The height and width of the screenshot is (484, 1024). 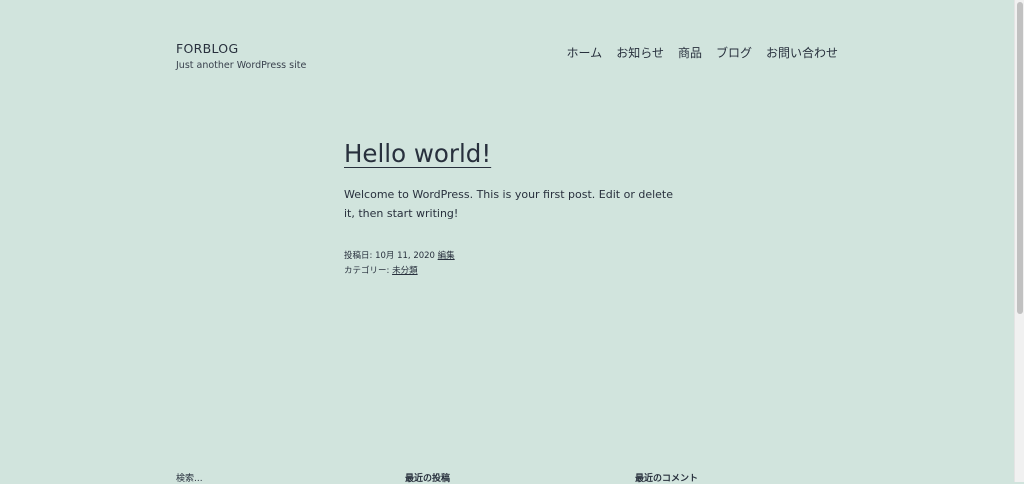 I want to click on post-category-row: カテゴリー: 未分類, so click(x=399, y=271).